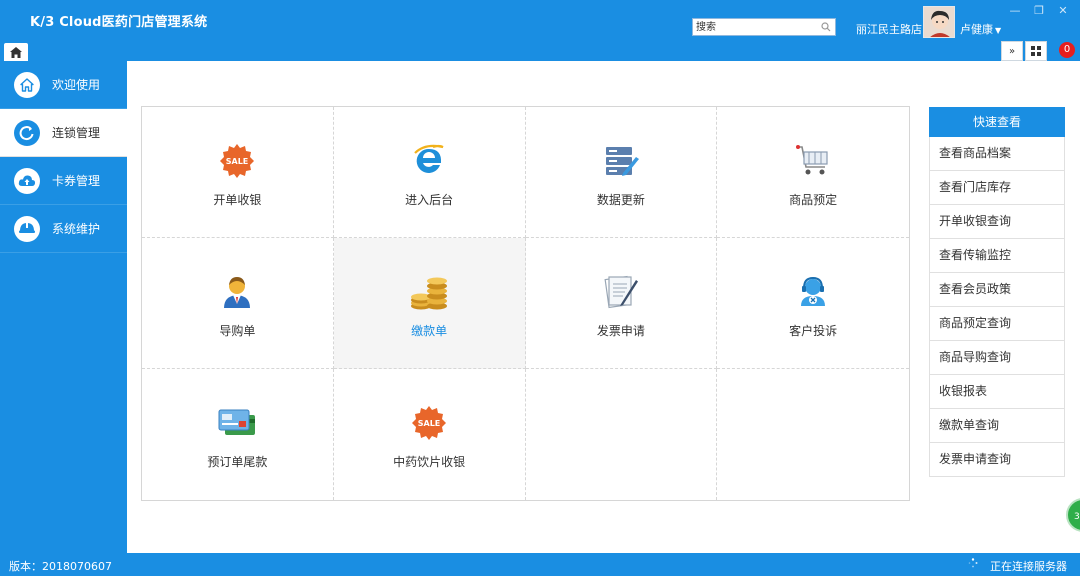  I want to click on sidebar-item-welcome: 欢迎使用, so click(63, 85).